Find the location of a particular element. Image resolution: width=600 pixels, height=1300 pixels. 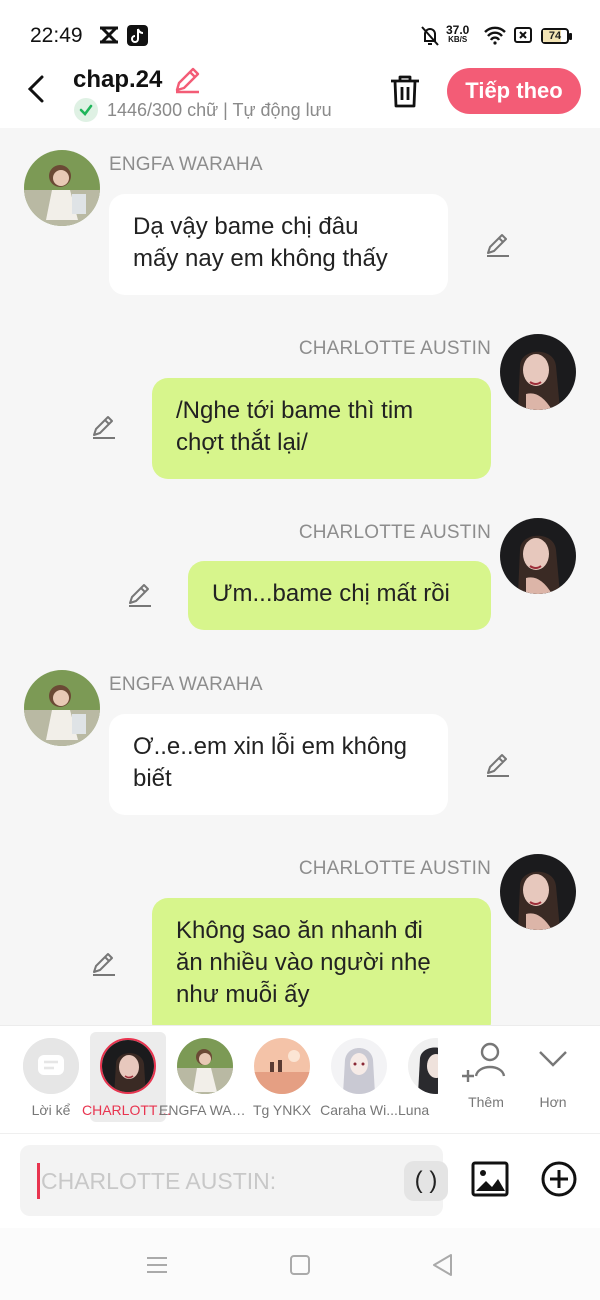

message-input is located at coordinates (207, 1181).